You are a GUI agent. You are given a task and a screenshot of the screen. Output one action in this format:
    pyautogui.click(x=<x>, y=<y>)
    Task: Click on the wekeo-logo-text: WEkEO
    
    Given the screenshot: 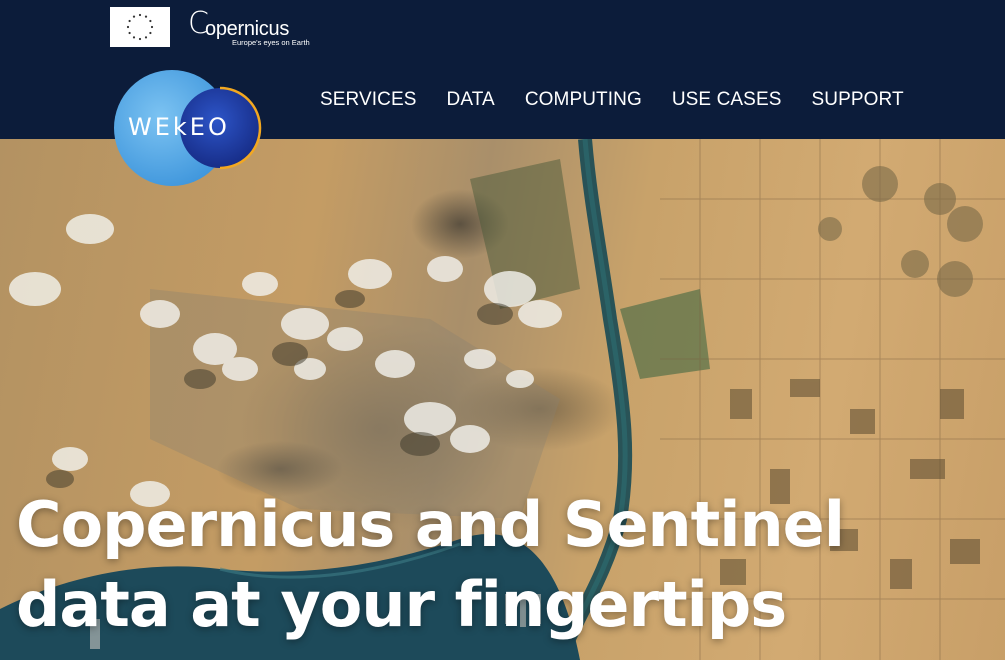 What is the action you would take?
    pyautogui.click(x=179, y=127)
    